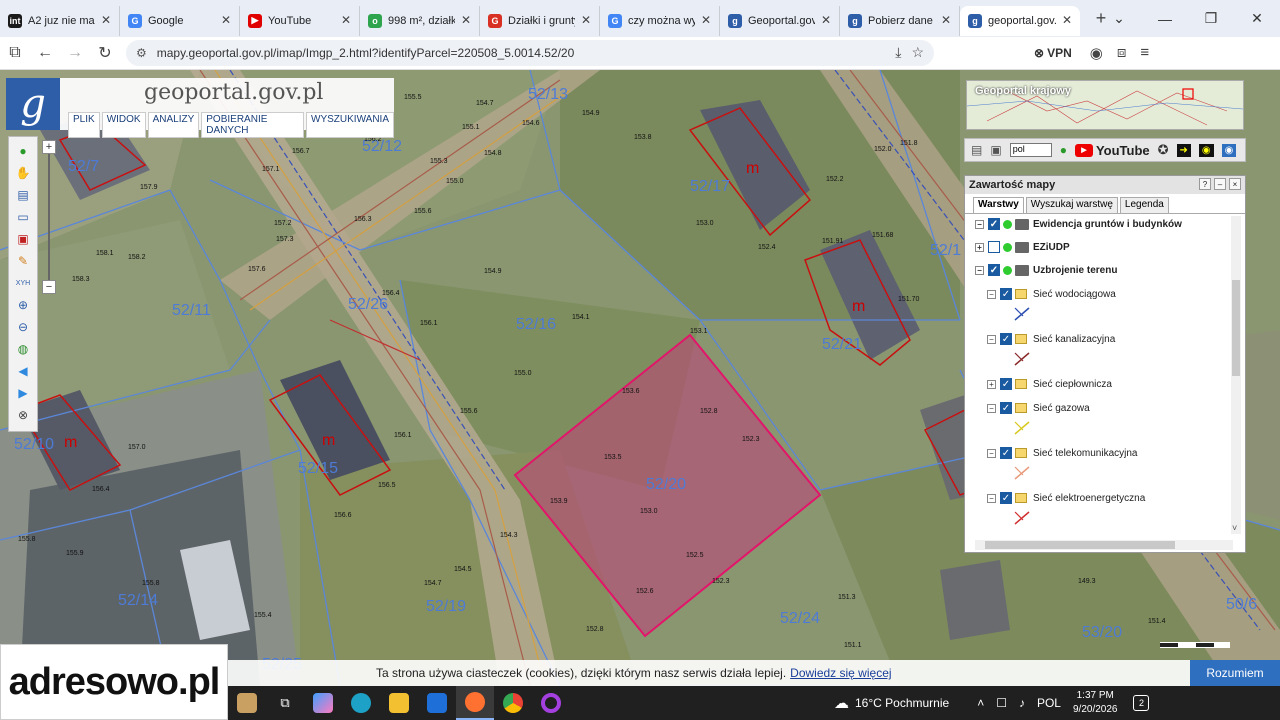 The width and height of the screenshot is (1280, 720). Describe the element at coordinates (1257, 18) in the screenshot. I see `close-window-icon: ✕` at that location.